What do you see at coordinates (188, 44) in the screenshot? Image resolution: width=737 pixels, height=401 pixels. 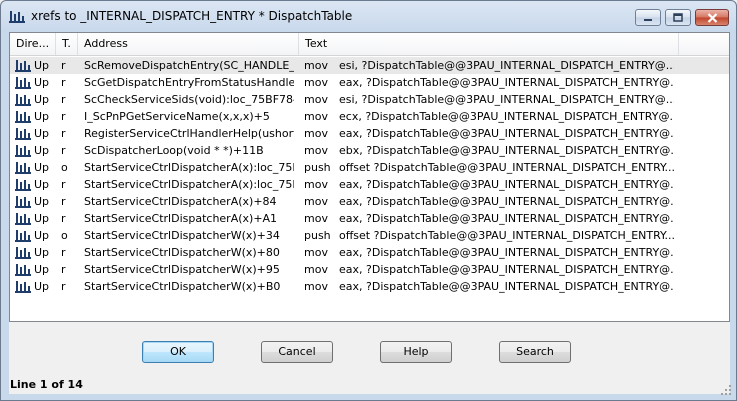 I see `column-header-address: Address` at bounding box center [188, 44].